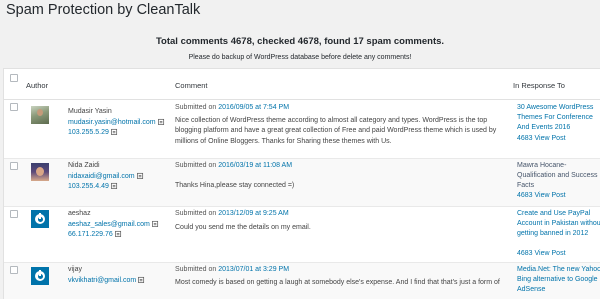 This screenshot has width=600, height=299. I want to click on column-header-in-response-to: In Response To, so click(539, 85).